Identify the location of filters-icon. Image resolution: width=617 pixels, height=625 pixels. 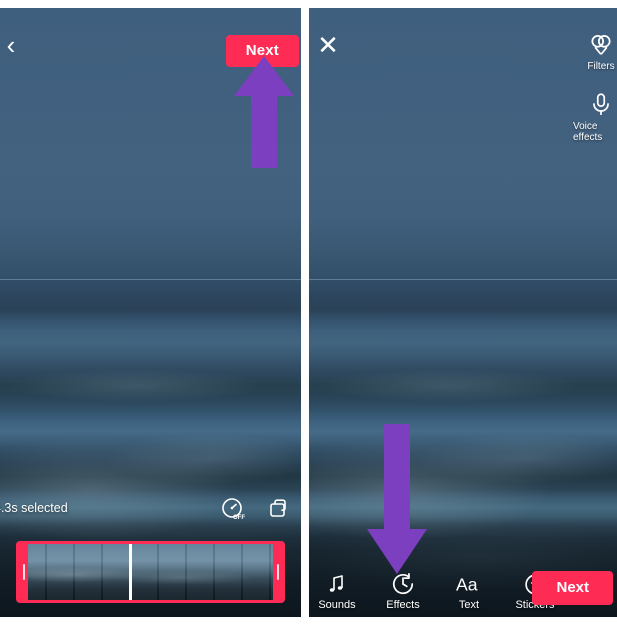
(601, 44).